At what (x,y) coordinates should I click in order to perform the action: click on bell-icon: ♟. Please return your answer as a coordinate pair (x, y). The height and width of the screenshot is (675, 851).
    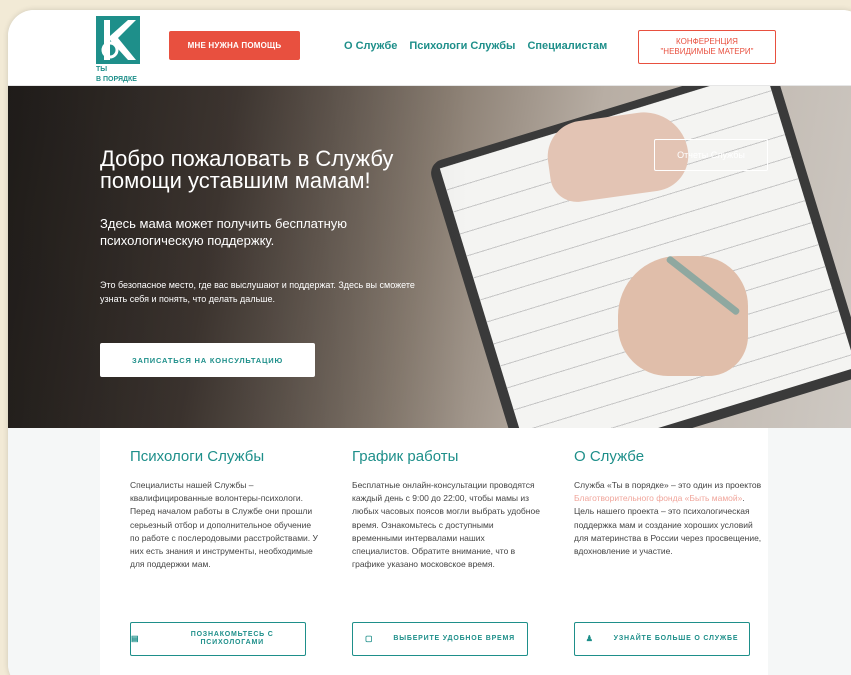
    Looking at the image, I should click on (589, 638).